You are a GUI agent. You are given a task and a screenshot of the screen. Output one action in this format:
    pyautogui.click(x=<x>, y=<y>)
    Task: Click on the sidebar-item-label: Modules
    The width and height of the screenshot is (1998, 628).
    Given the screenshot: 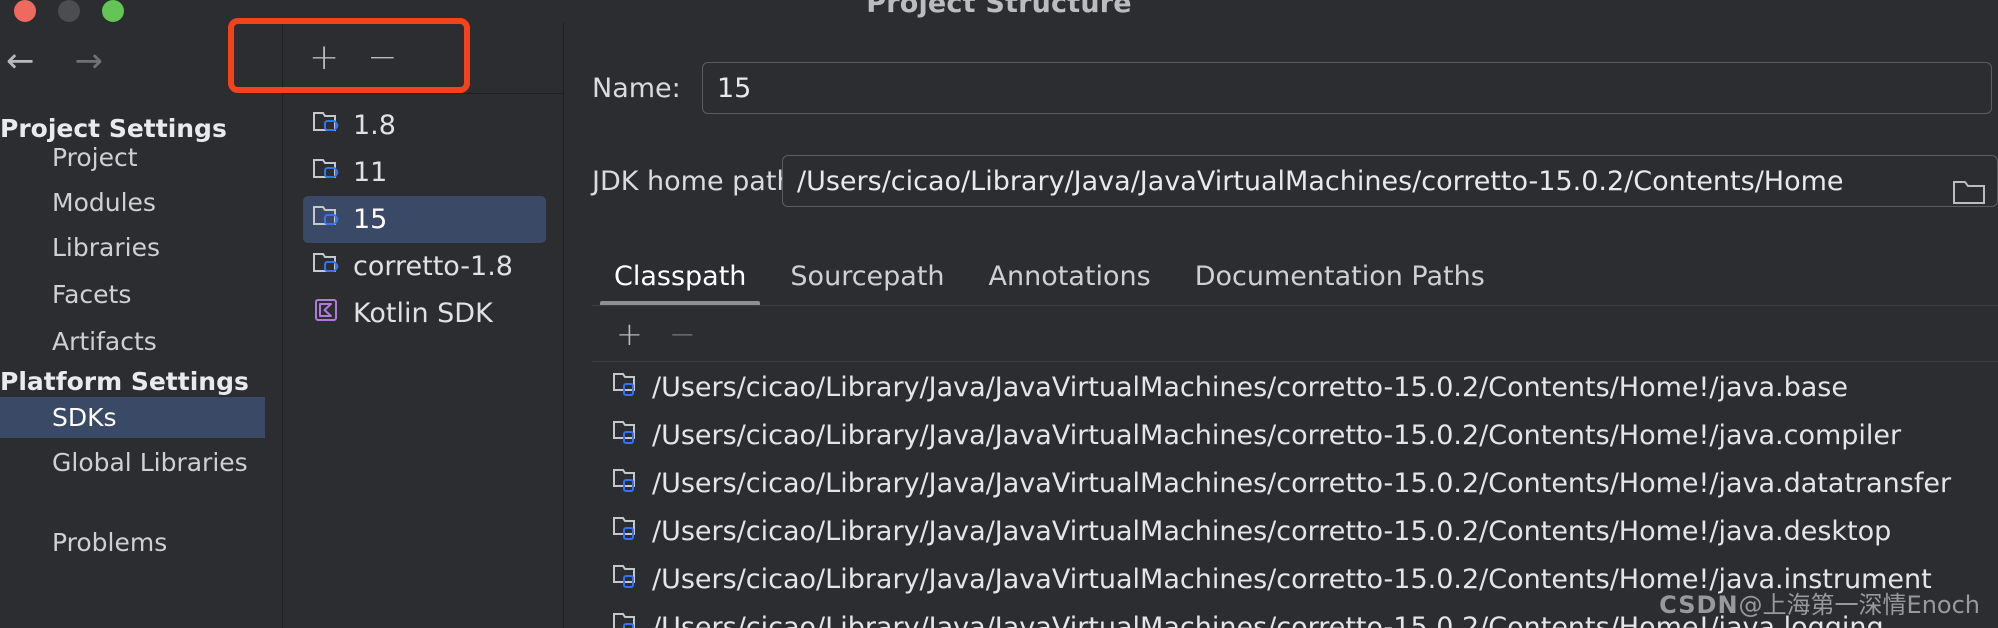 What is the action you would take?
    pyautogui.click(x=104, y=202)
    